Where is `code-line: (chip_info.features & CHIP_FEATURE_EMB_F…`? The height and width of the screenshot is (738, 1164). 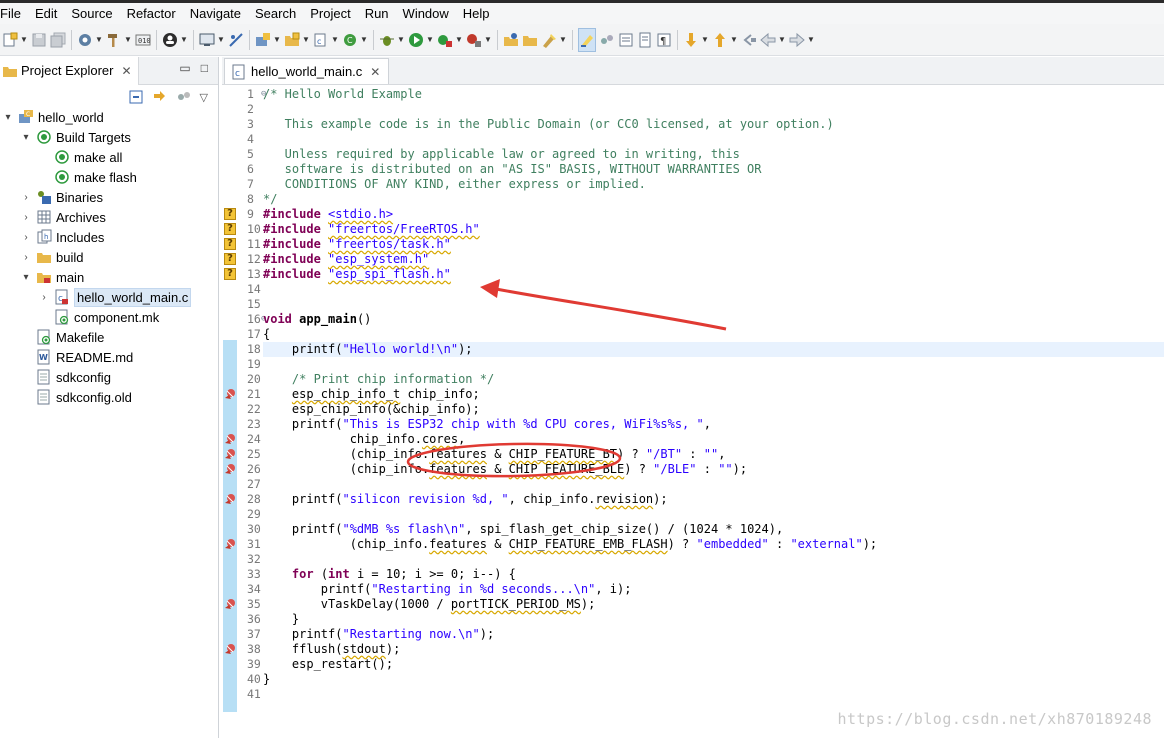 code-line: (chip_info.features & CHIP_FEATURE_EMB_F… is located at coordinates (713, 544).